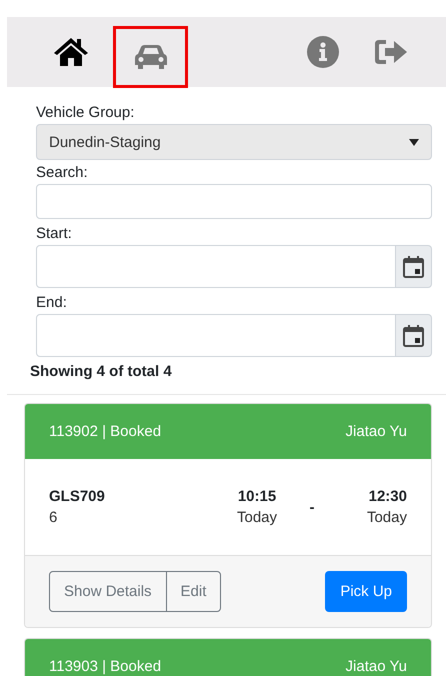 The height and width of the screenshot is (676, 446). I want to click on field-label: End:, so click(52, 303).